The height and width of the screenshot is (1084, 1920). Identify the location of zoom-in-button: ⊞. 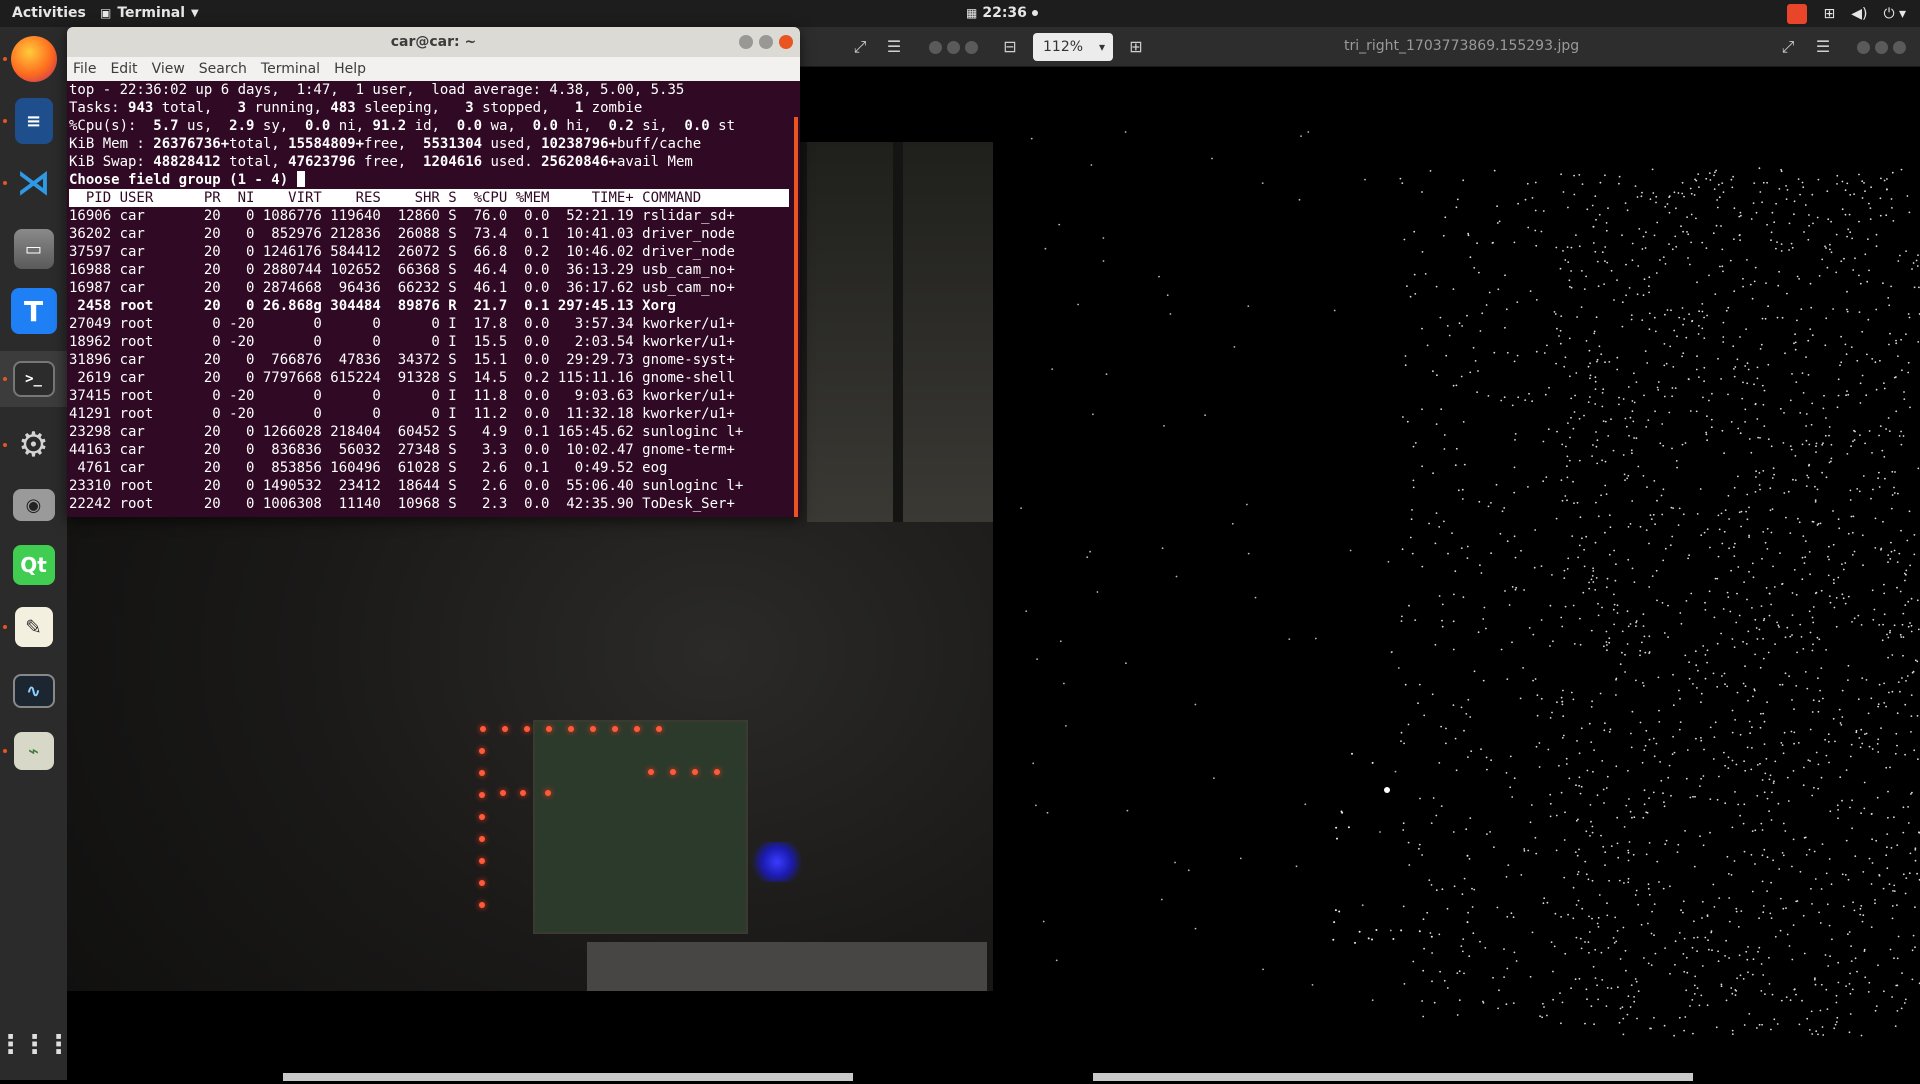
(1136, 47).